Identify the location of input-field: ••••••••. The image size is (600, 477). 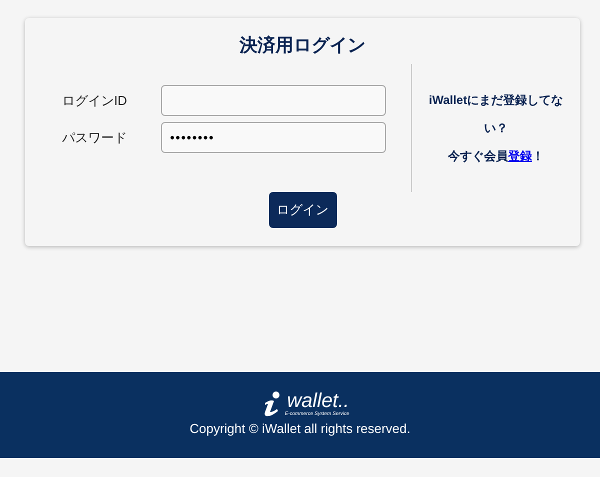
(273, 137).